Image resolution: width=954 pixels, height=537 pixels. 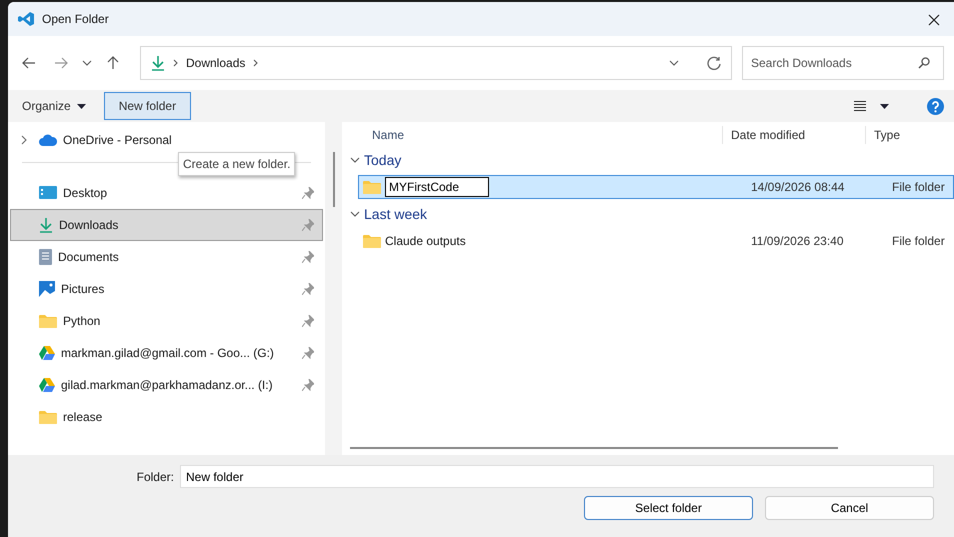 What do you see at coordinates (82, 321) in the screenshot?
I see `item-label: Python` at bounding box center [82, 321].